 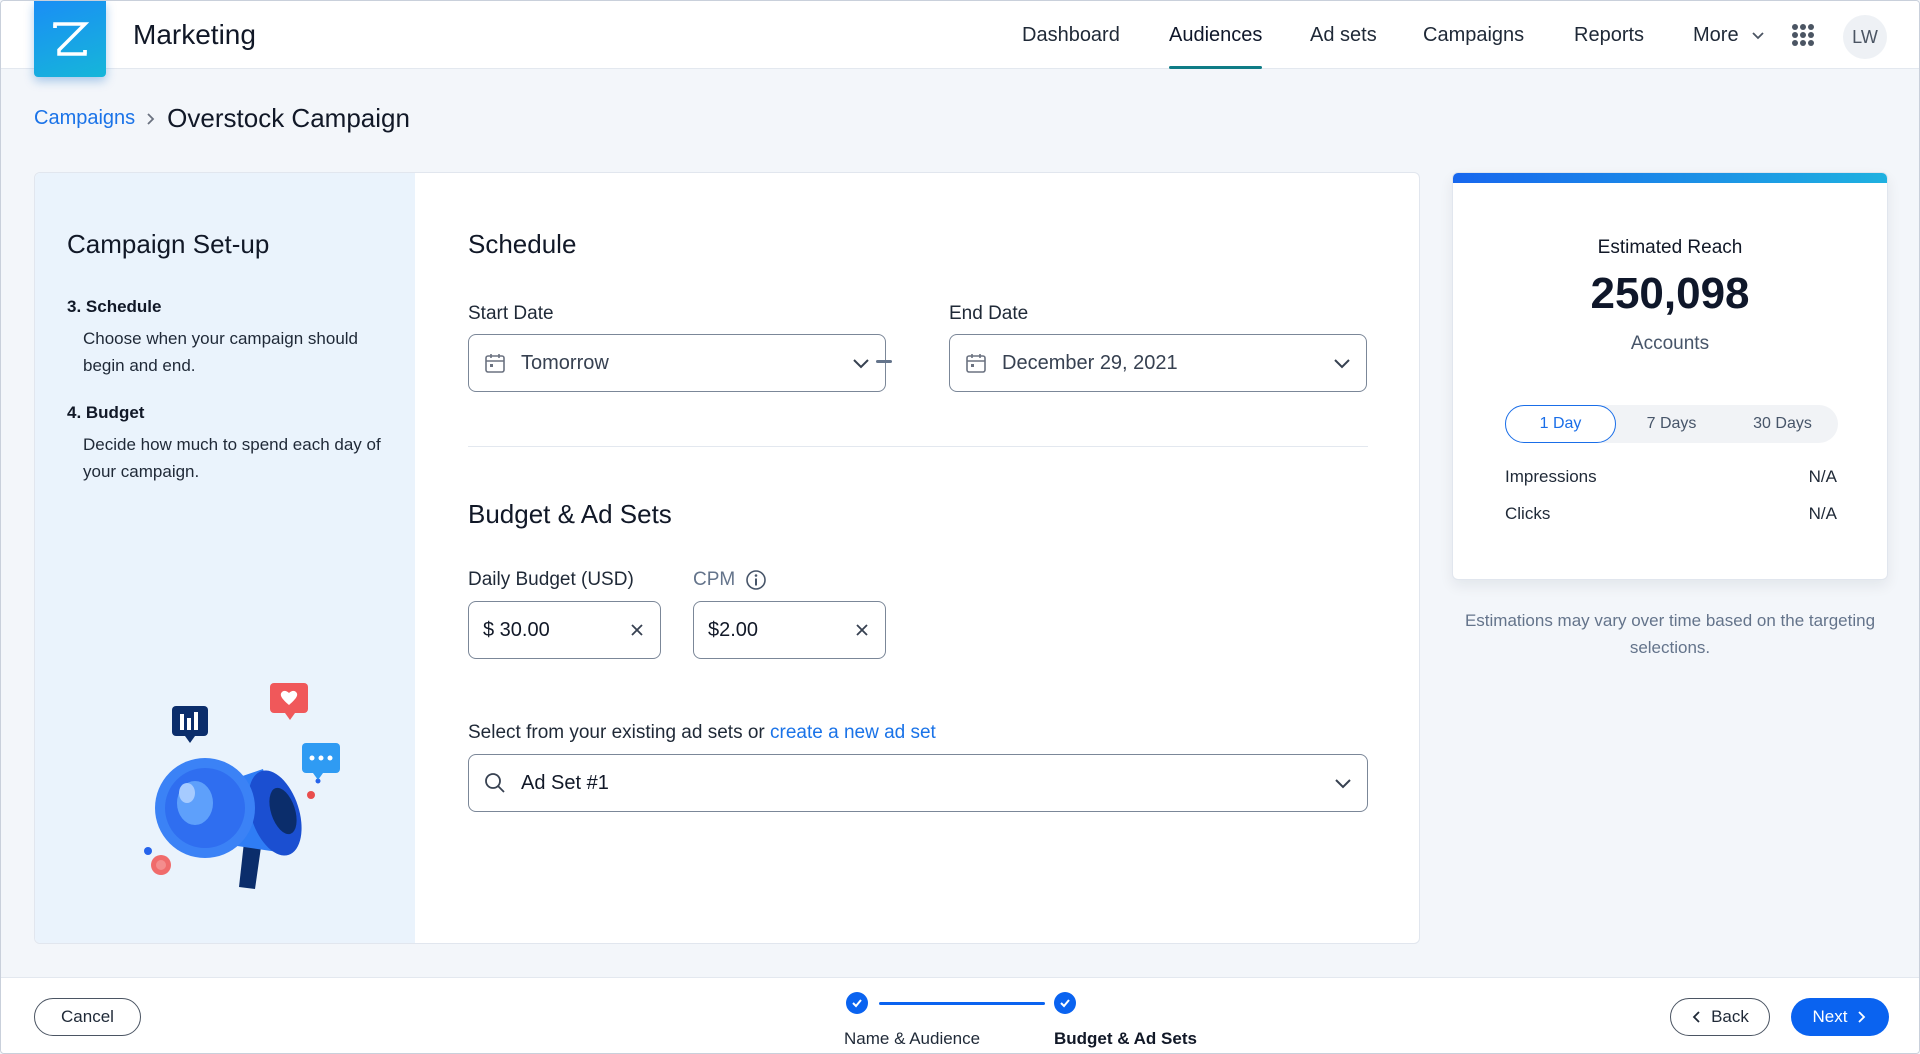 I want to click on clicks-label: Clicks, so click(x=1528, y=513).